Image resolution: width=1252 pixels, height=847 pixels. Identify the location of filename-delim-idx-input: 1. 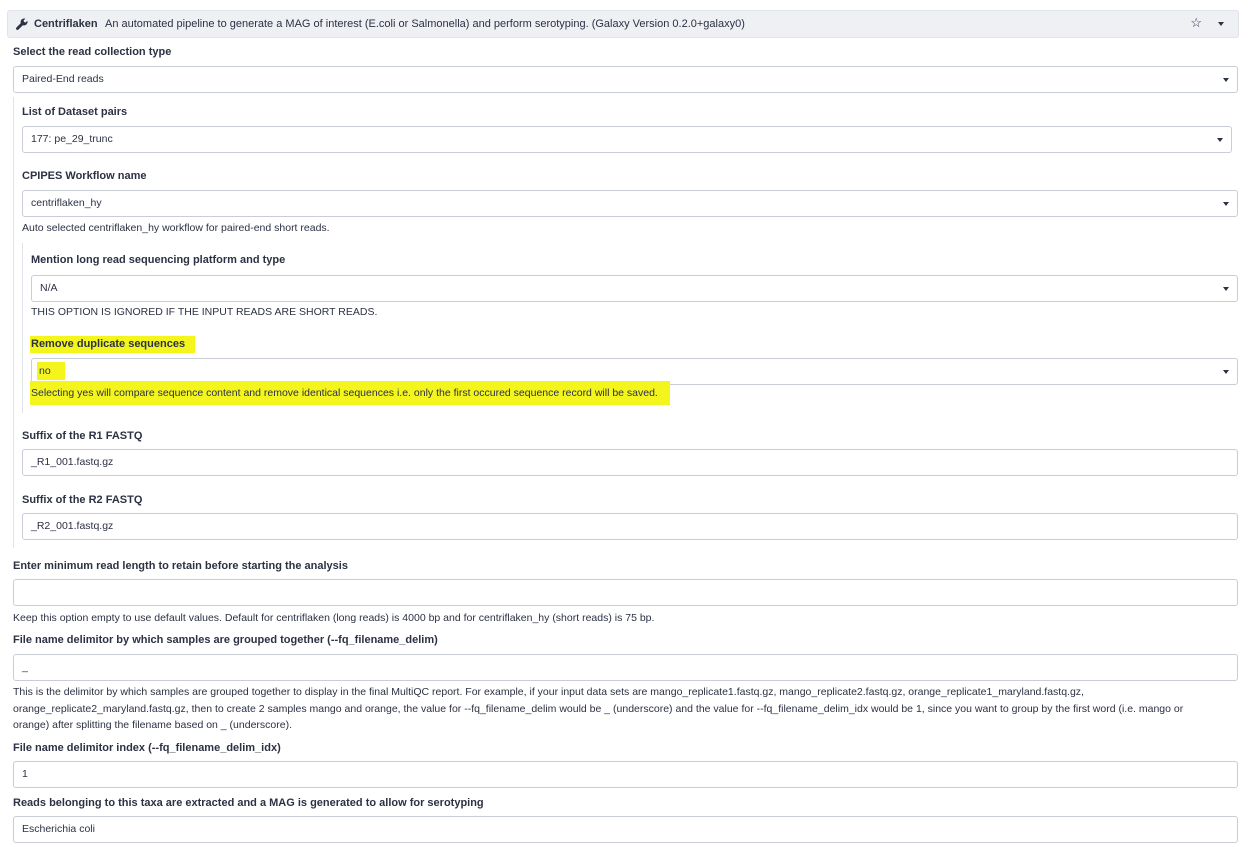
(625, 774).